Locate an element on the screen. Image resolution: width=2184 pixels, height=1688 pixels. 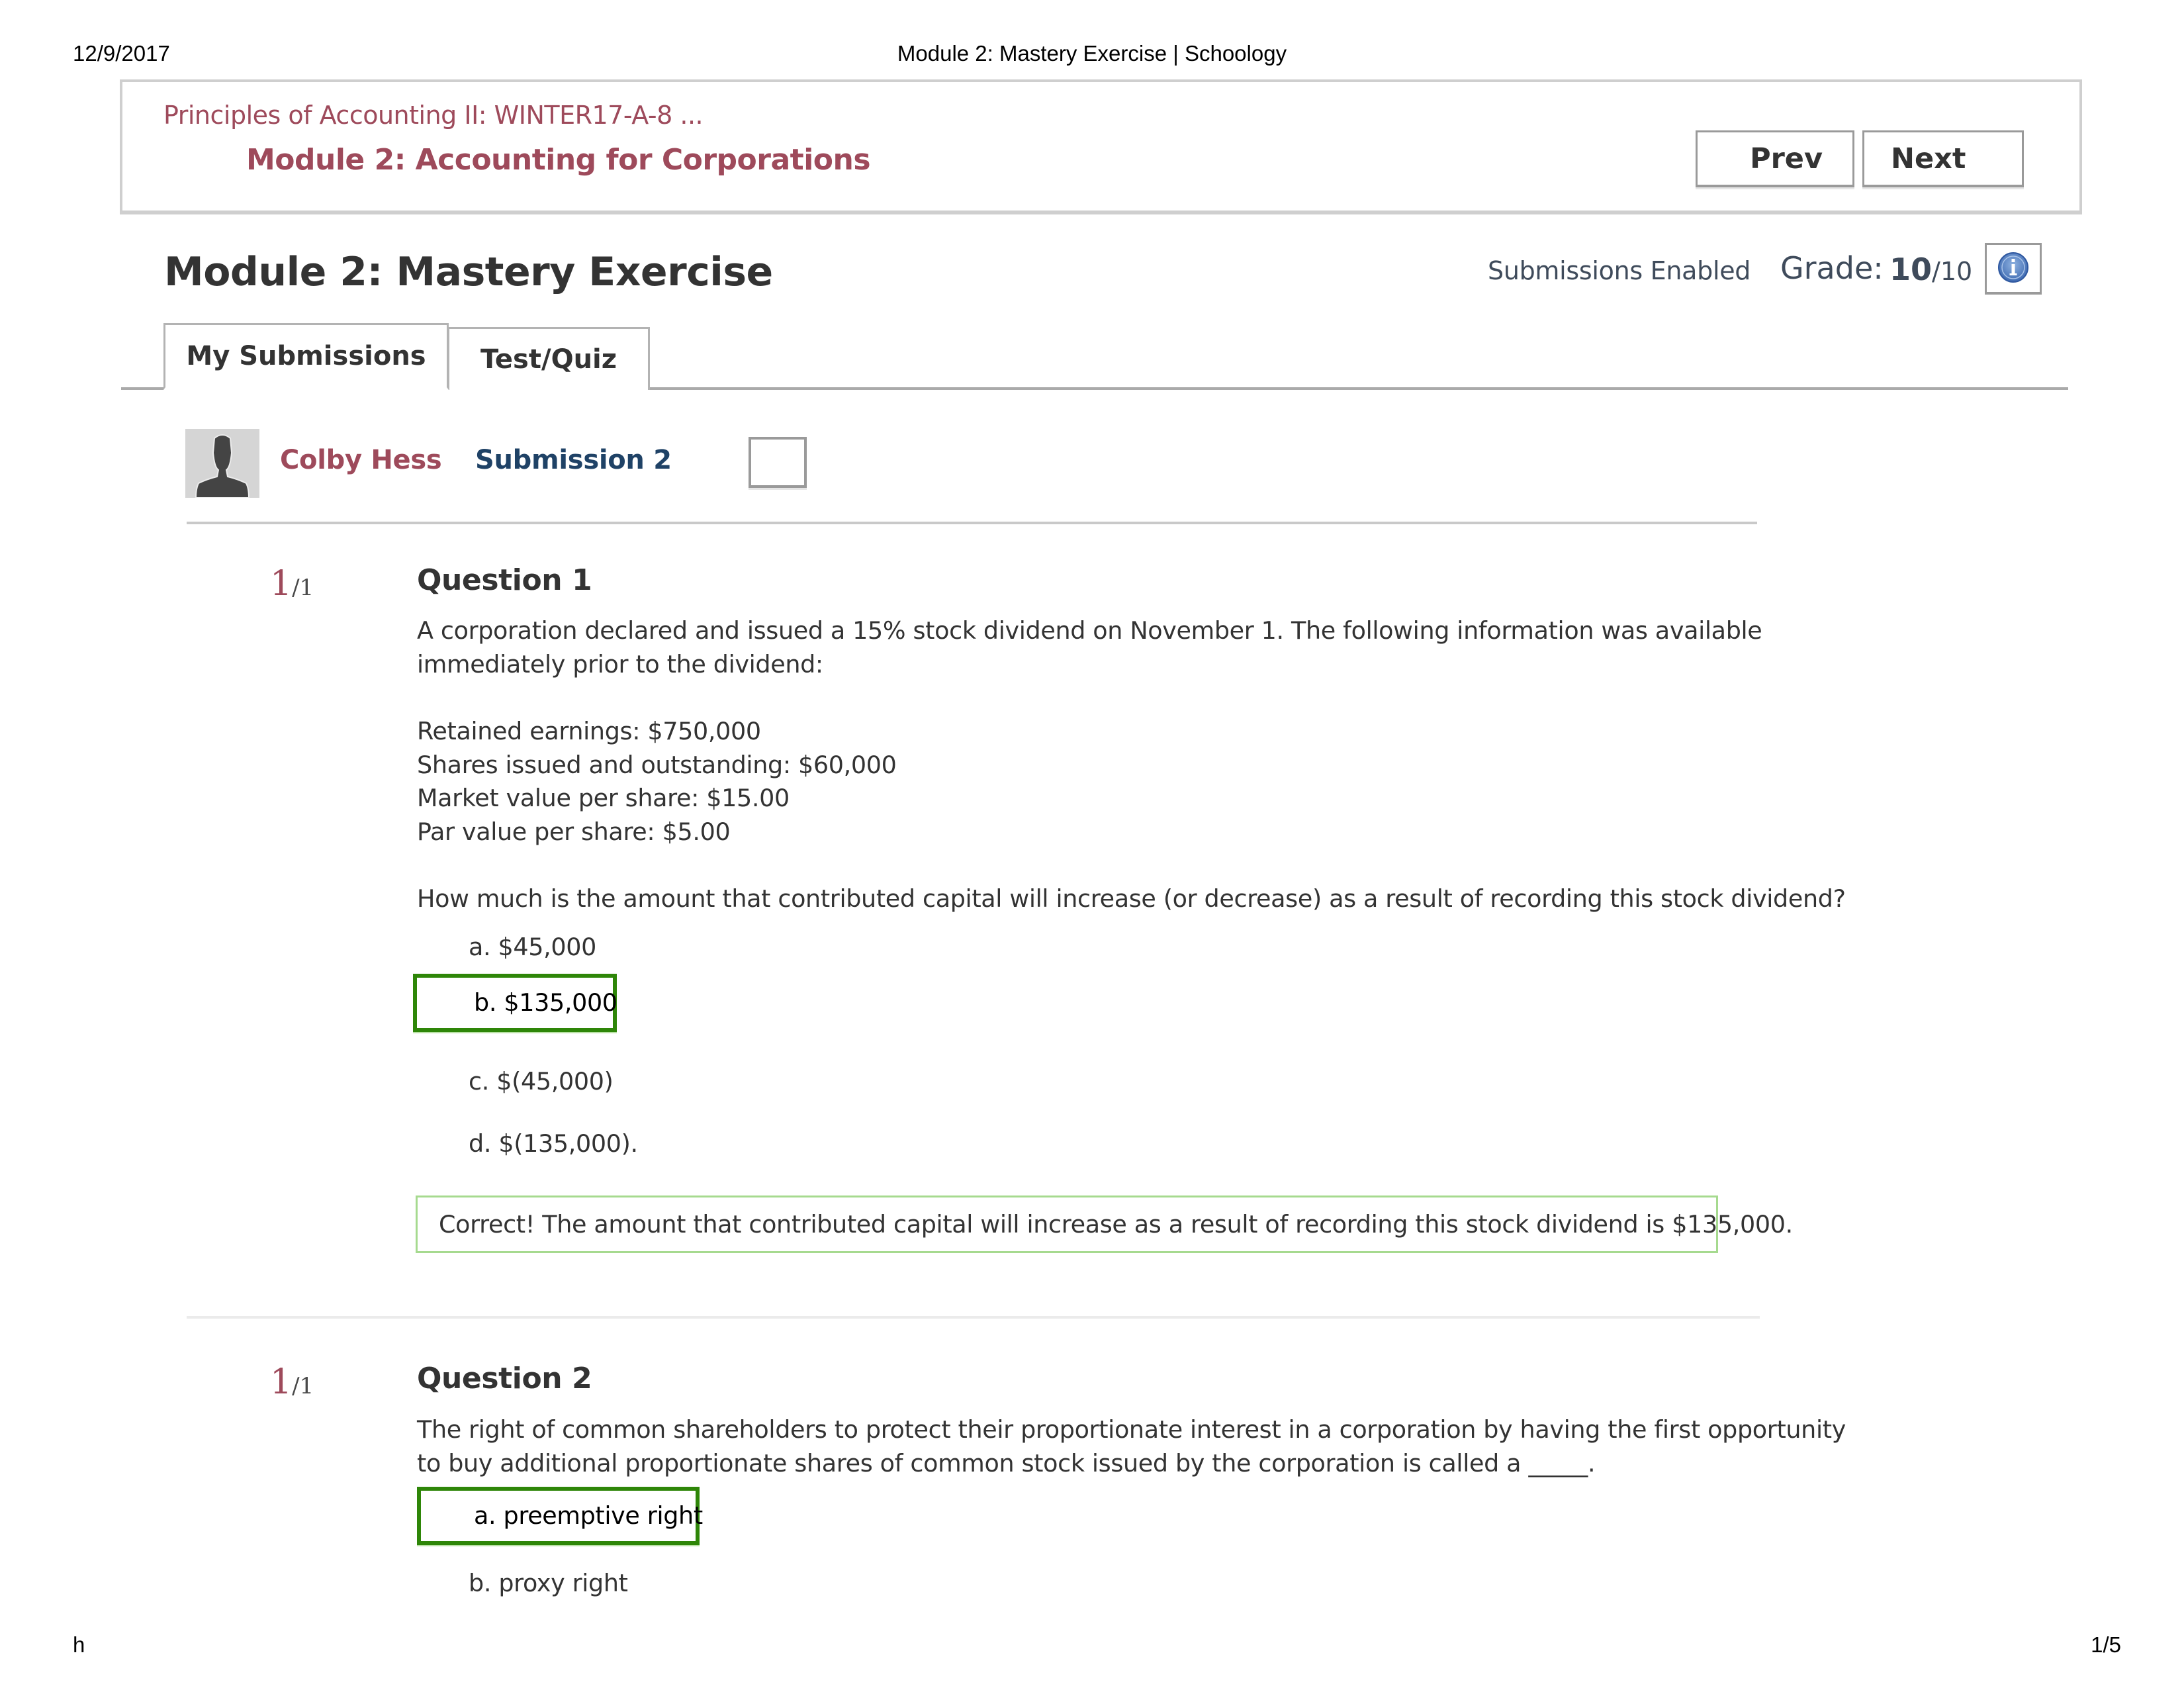
grade-score: 10 is located at coordinates (1911, 269).